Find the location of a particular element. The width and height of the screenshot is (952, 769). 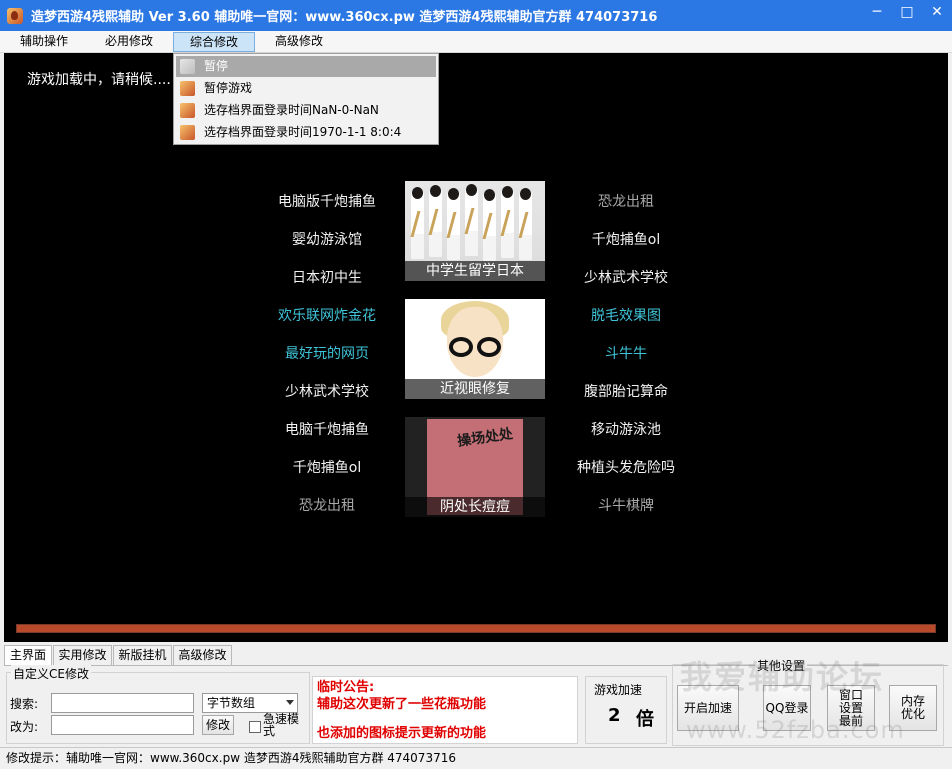

notice-box: 临时公告: 辅助这次更新了一些花瓶功能 也添加的图标提示更新的功能 is located at coordinates (445, 710).